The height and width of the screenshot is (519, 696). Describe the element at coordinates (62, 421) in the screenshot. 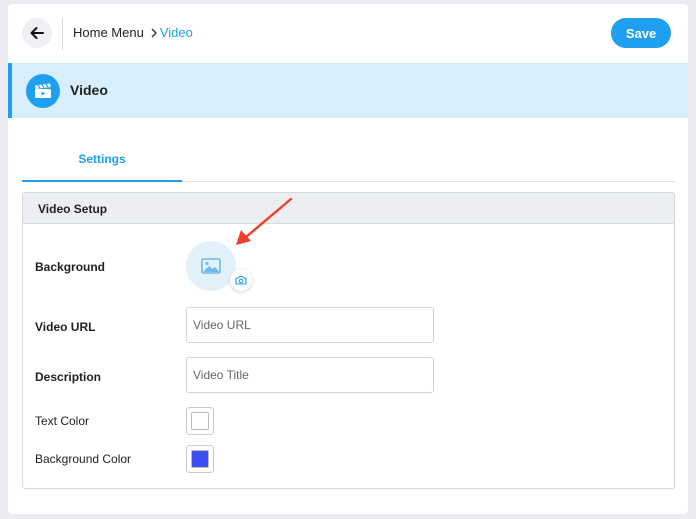

I see `text-color-label: Text Color` at that location.